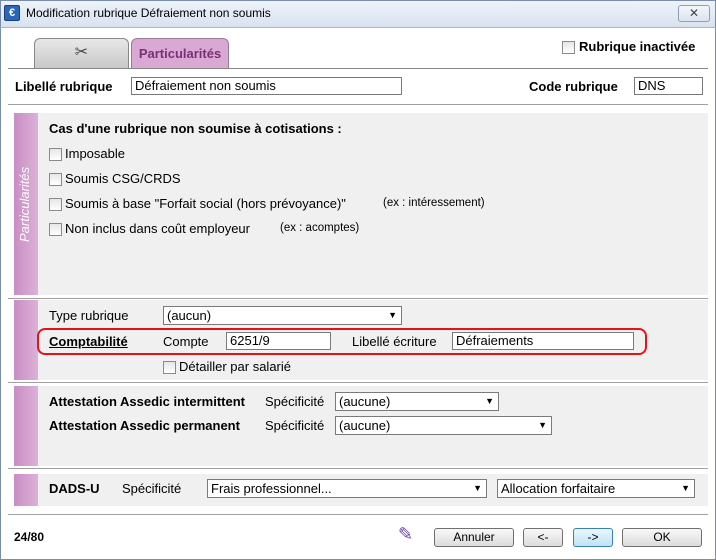 Image resolution: width=716 pixels, height=560 pixels. I want to click on inactive-checkbox, so click(568, 47).